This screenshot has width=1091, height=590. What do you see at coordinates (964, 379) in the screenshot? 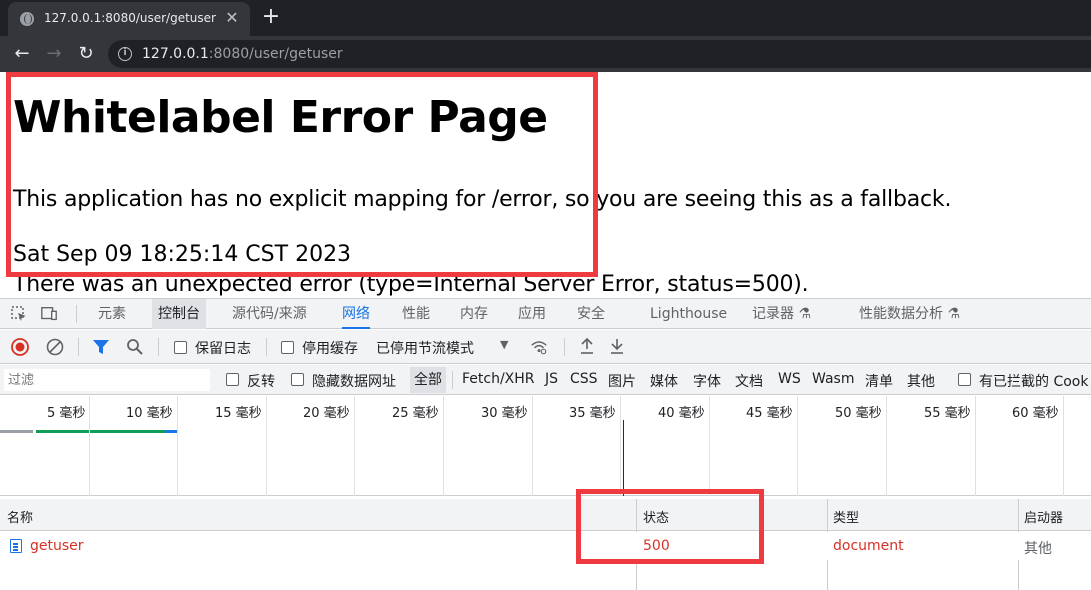
I see `blocked-cookies-checkbox` at bounding box center [964, 379].